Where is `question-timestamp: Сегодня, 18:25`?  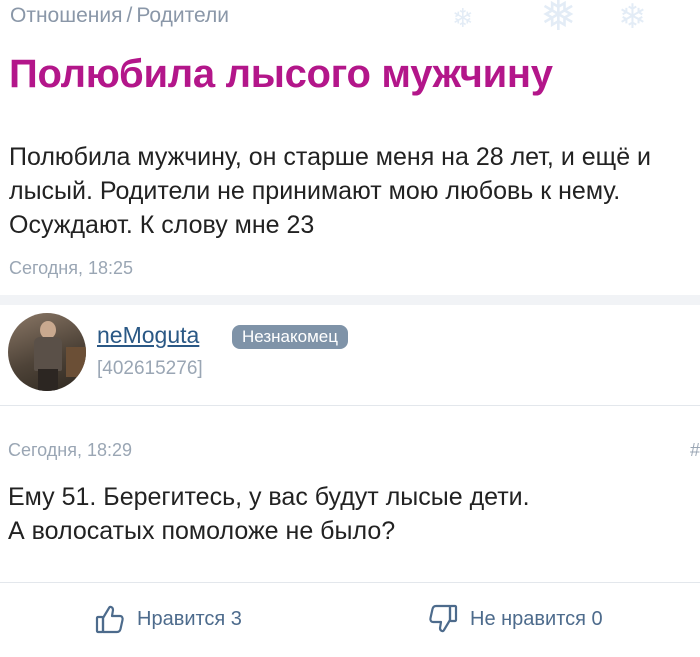 question-timestamp: Сегодня, 18:25 is located at coordinates (71, 268).